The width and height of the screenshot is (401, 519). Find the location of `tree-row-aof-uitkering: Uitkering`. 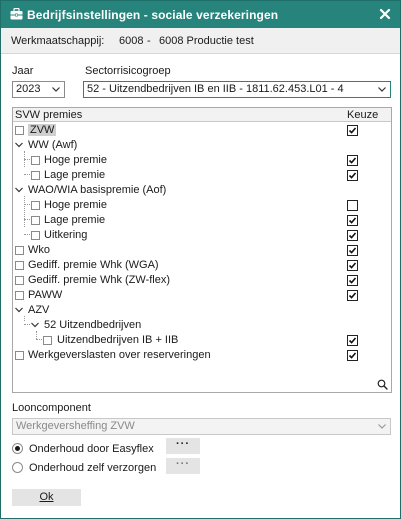

tree-row-aof-uitkering: Uitkering is located at coordinates (202, 235).